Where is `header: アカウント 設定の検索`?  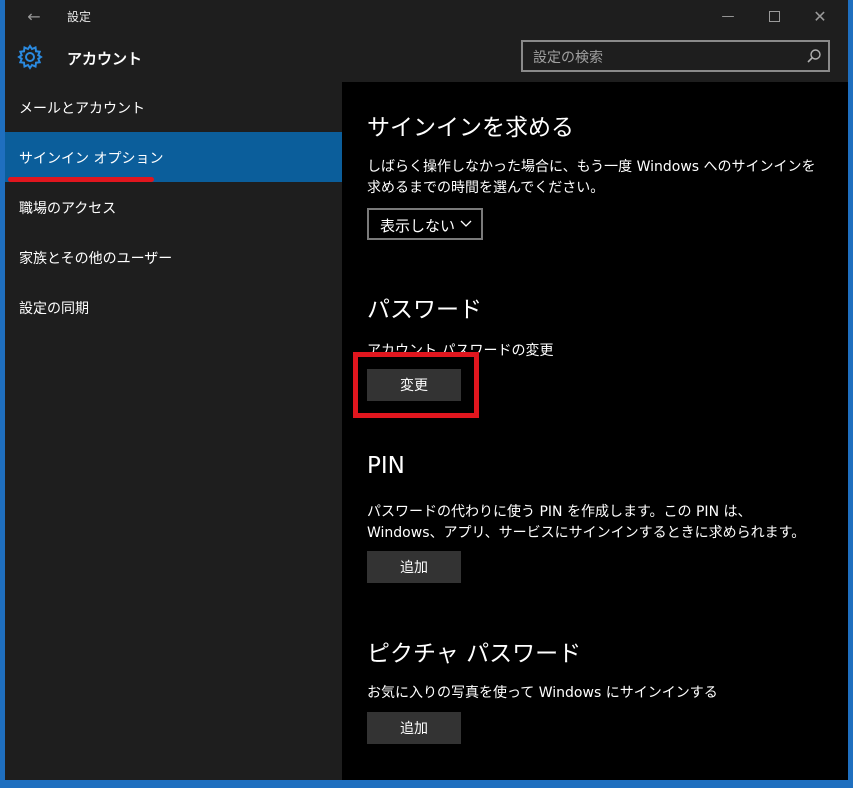 header: アカウント 設定の検索 is located at coordinates (426, 57).